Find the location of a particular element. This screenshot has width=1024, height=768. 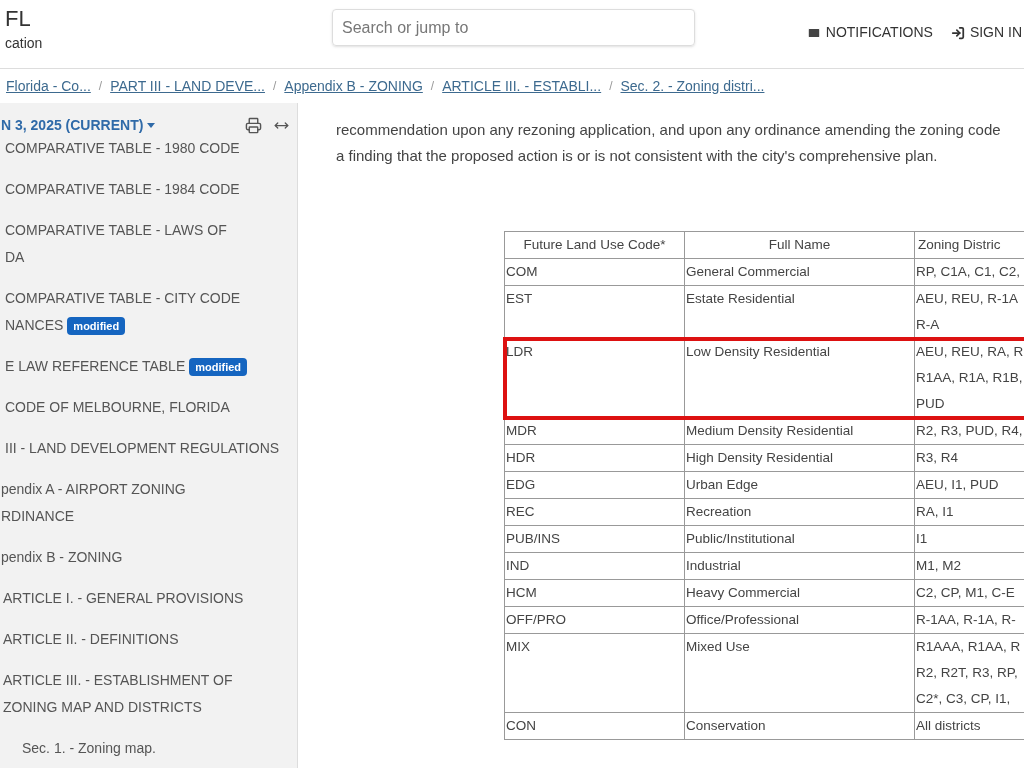

sidebar-item: pendix B - ZONING is located at coordinates (148, 557).